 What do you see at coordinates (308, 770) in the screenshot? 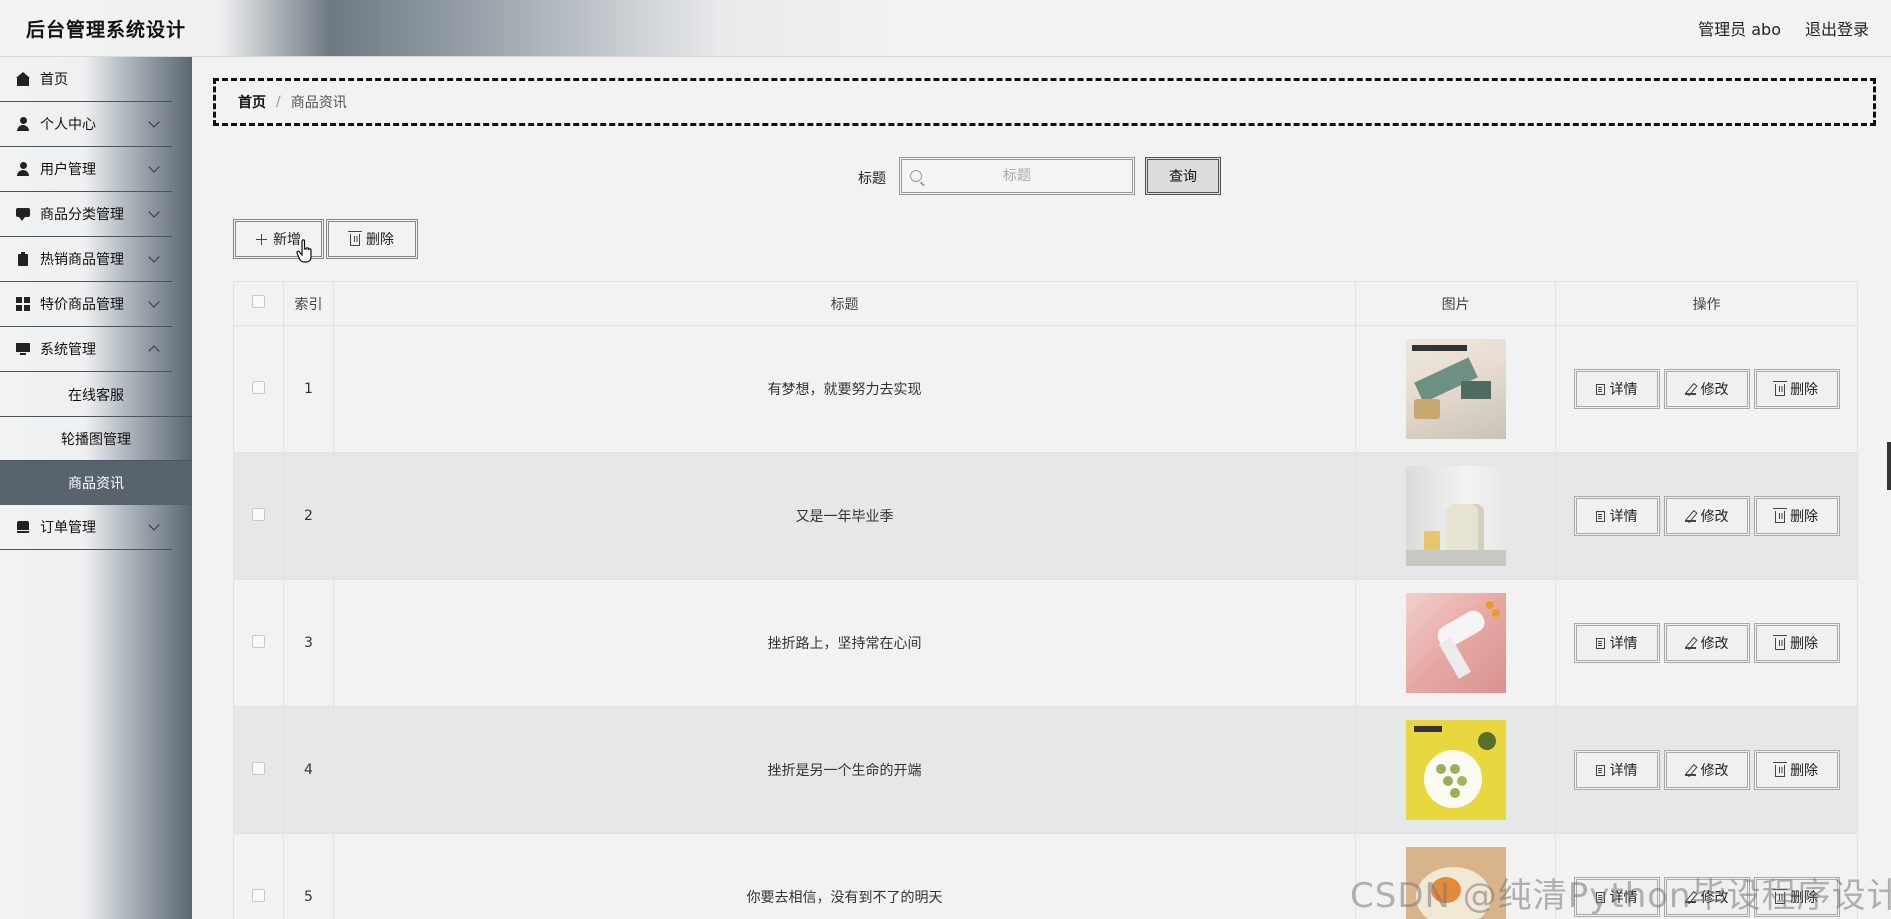
I see `row-index: 4` at bounding box center [308, 770].